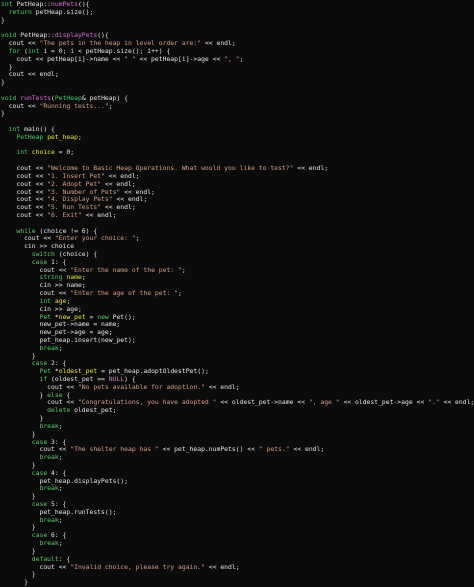 The width and height of the screenshot is (474, 587). Describe the element at coordinates (237, 481) in the screenshot. I see `code-line: pet_heap.displayPets();` at that location.